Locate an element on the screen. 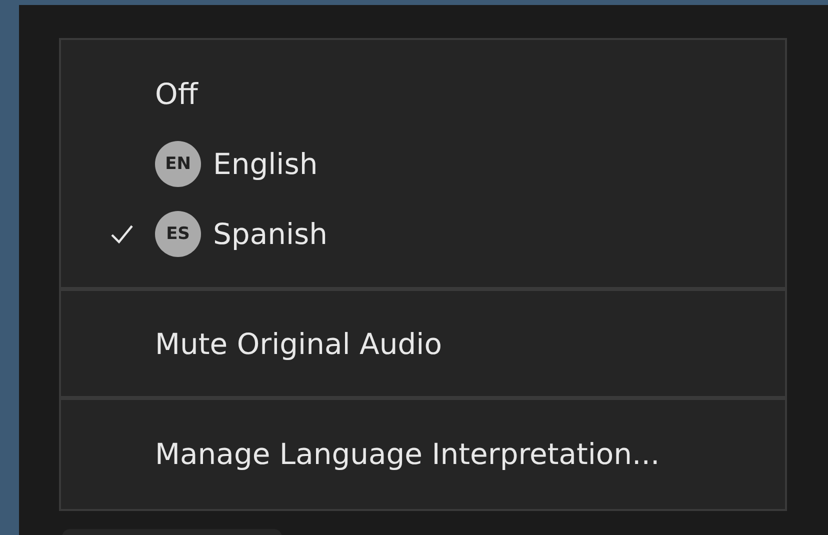  language-badge: ES is located at coordinates (178, 233).